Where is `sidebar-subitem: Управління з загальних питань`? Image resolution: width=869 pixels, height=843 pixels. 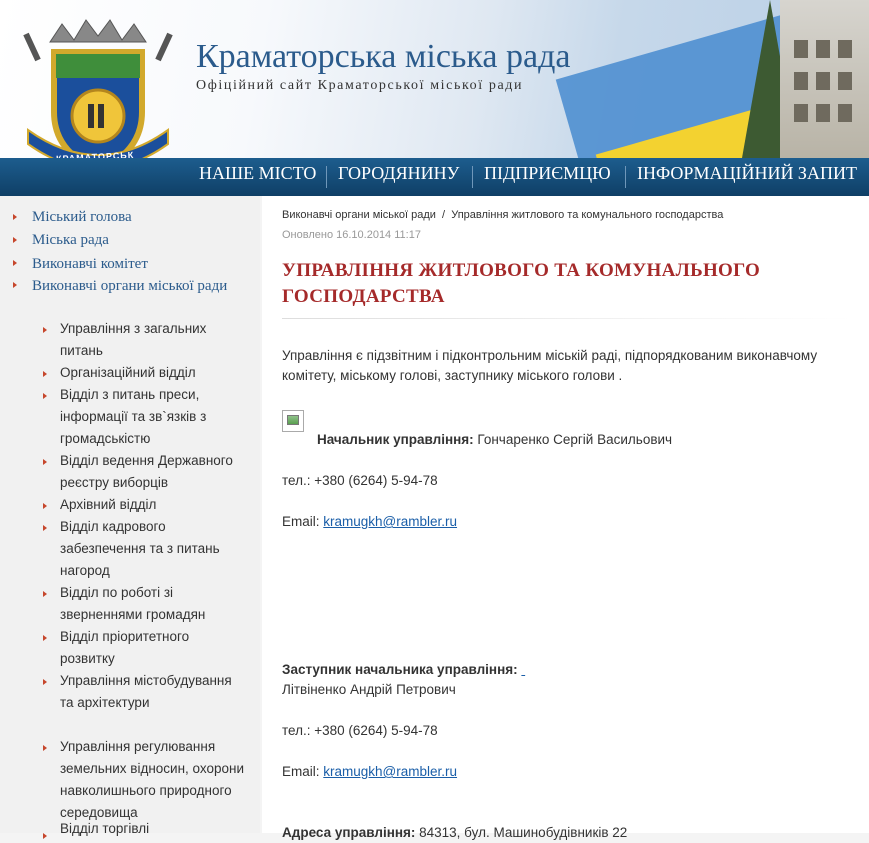 sidebar-subitem: Управління з загальних питань is located at coordinates (152, 340).